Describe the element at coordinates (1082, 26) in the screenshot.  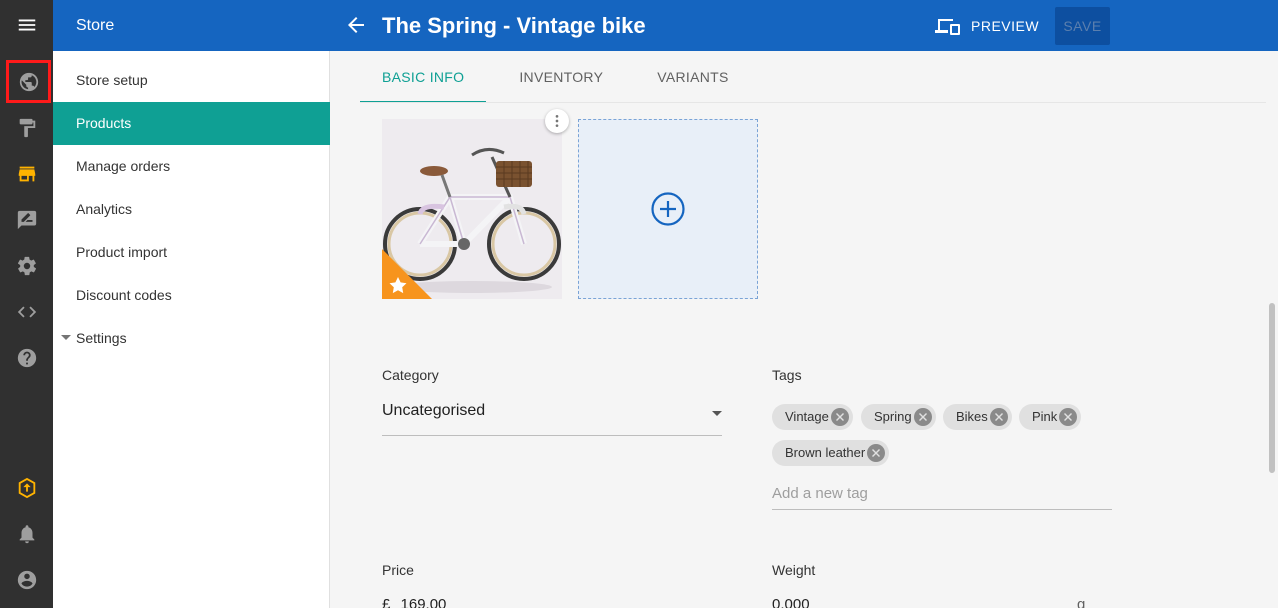
I see `save-button: SAVE` at that location.